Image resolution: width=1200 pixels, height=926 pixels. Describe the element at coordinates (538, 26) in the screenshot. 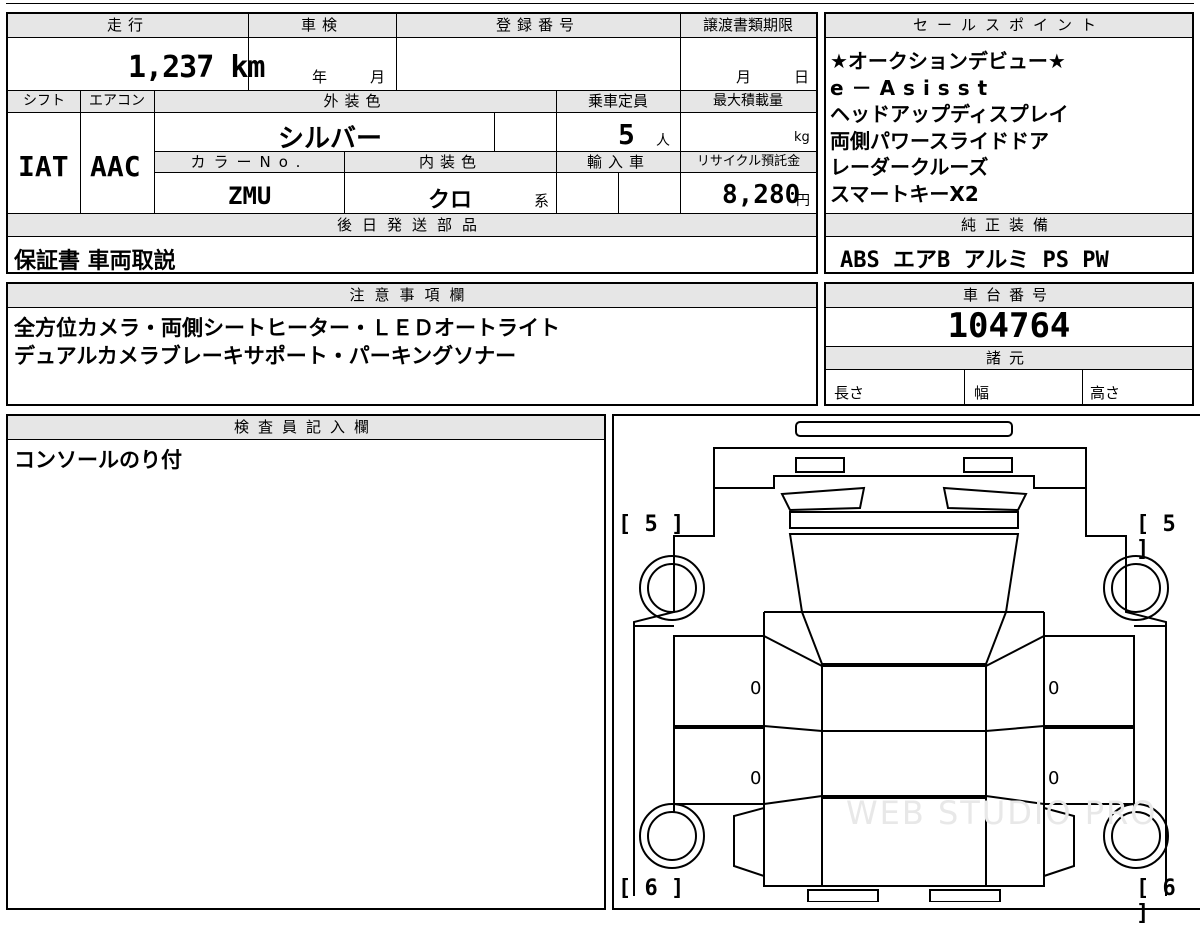

I see `registration-label: 登録番号` at that location.